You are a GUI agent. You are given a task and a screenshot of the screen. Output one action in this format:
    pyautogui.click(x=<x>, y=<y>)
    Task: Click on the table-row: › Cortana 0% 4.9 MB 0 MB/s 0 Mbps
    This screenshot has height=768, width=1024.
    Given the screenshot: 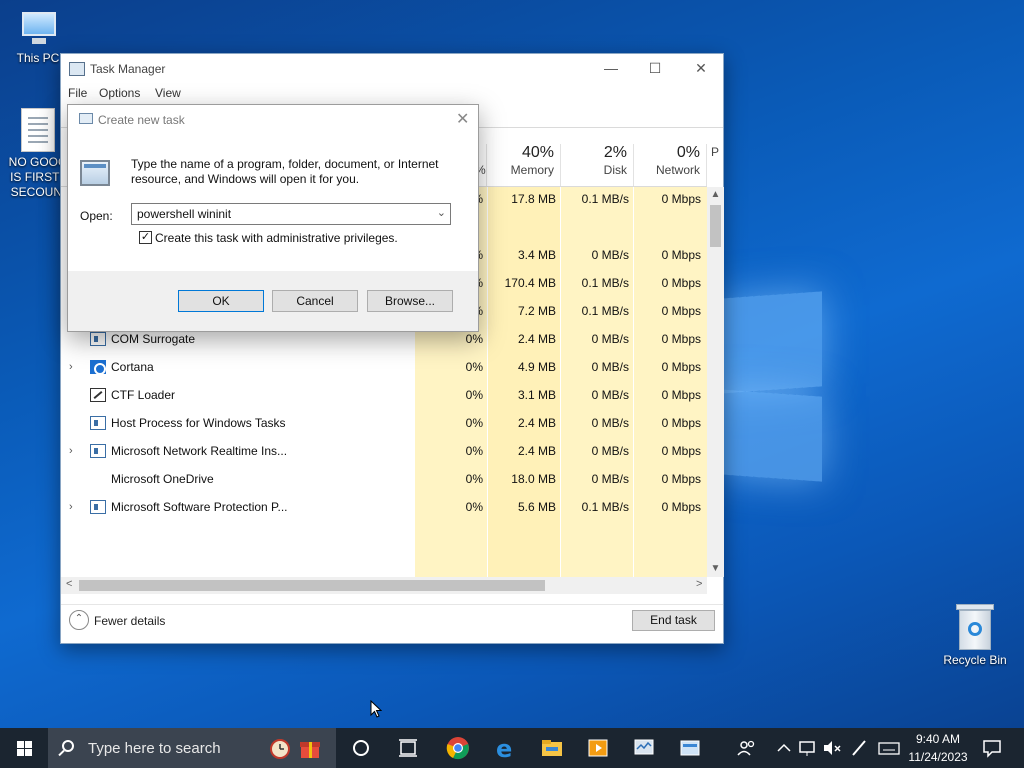 What is the action you would take?
    pyautogui.click(x=384, y=367)
    